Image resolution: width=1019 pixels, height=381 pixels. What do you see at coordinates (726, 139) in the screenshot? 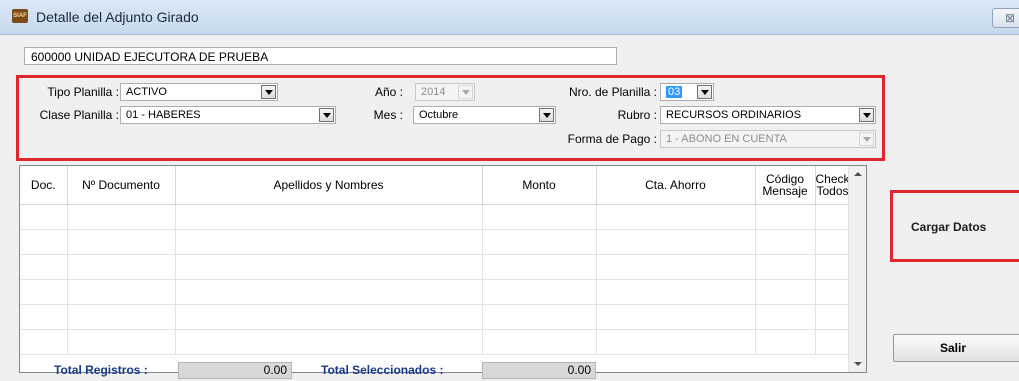
I see `forma-pago-value: 1 - ABONO EN CUENTA` at bounding box center [726, 139].